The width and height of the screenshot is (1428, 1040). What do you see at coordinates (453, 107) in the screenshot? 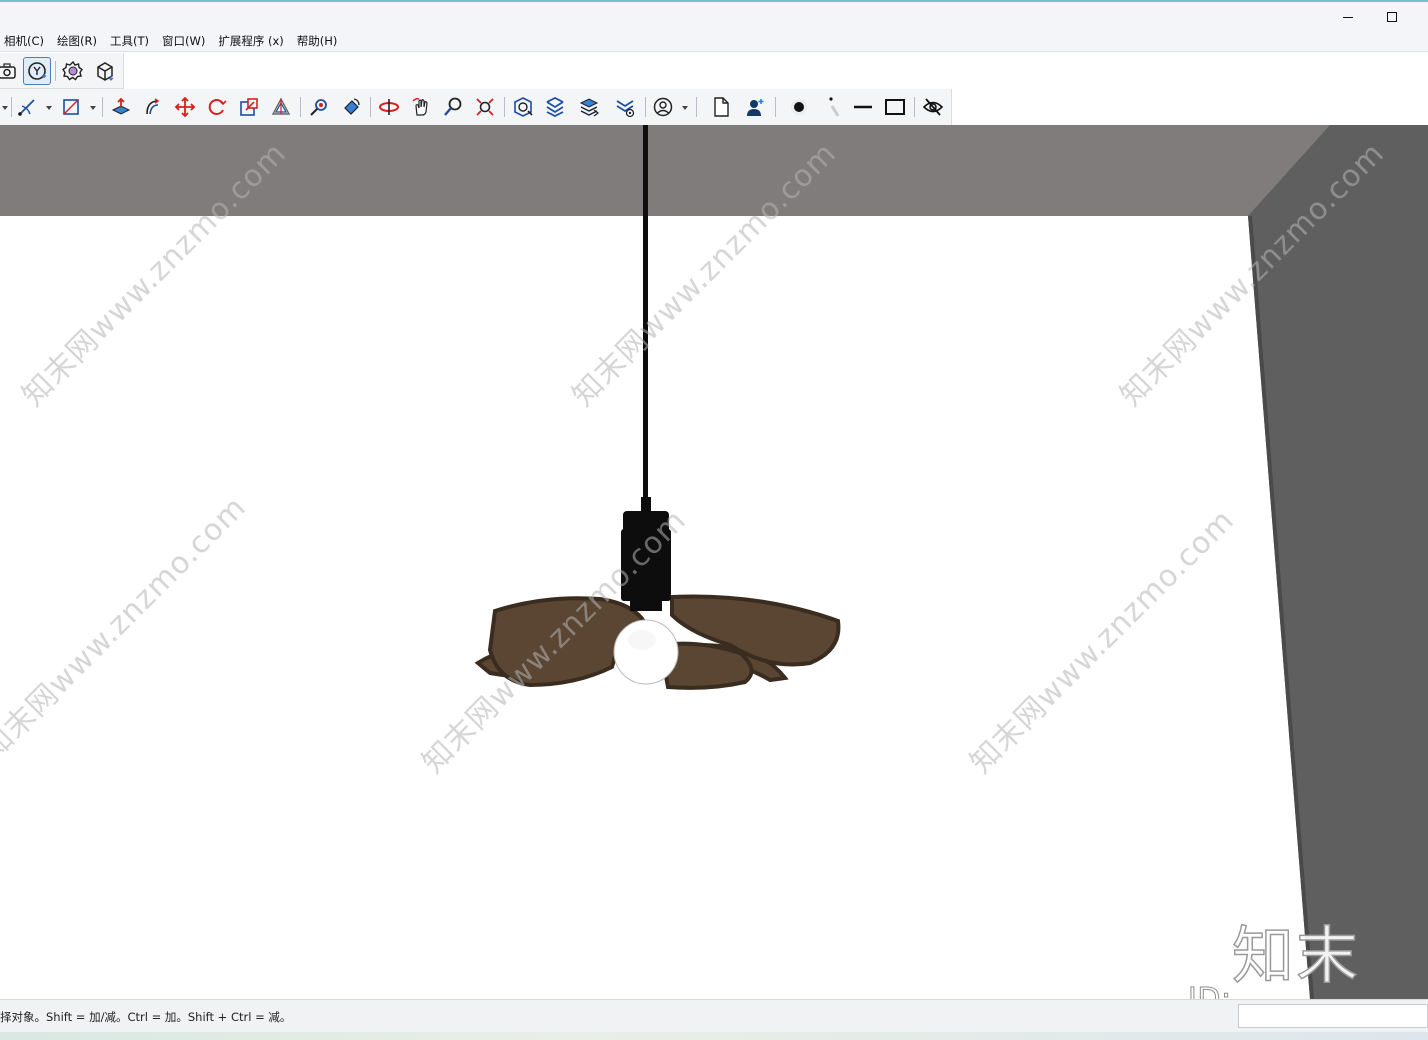
I see `zoom-icon` at bounding box center [453, 107].